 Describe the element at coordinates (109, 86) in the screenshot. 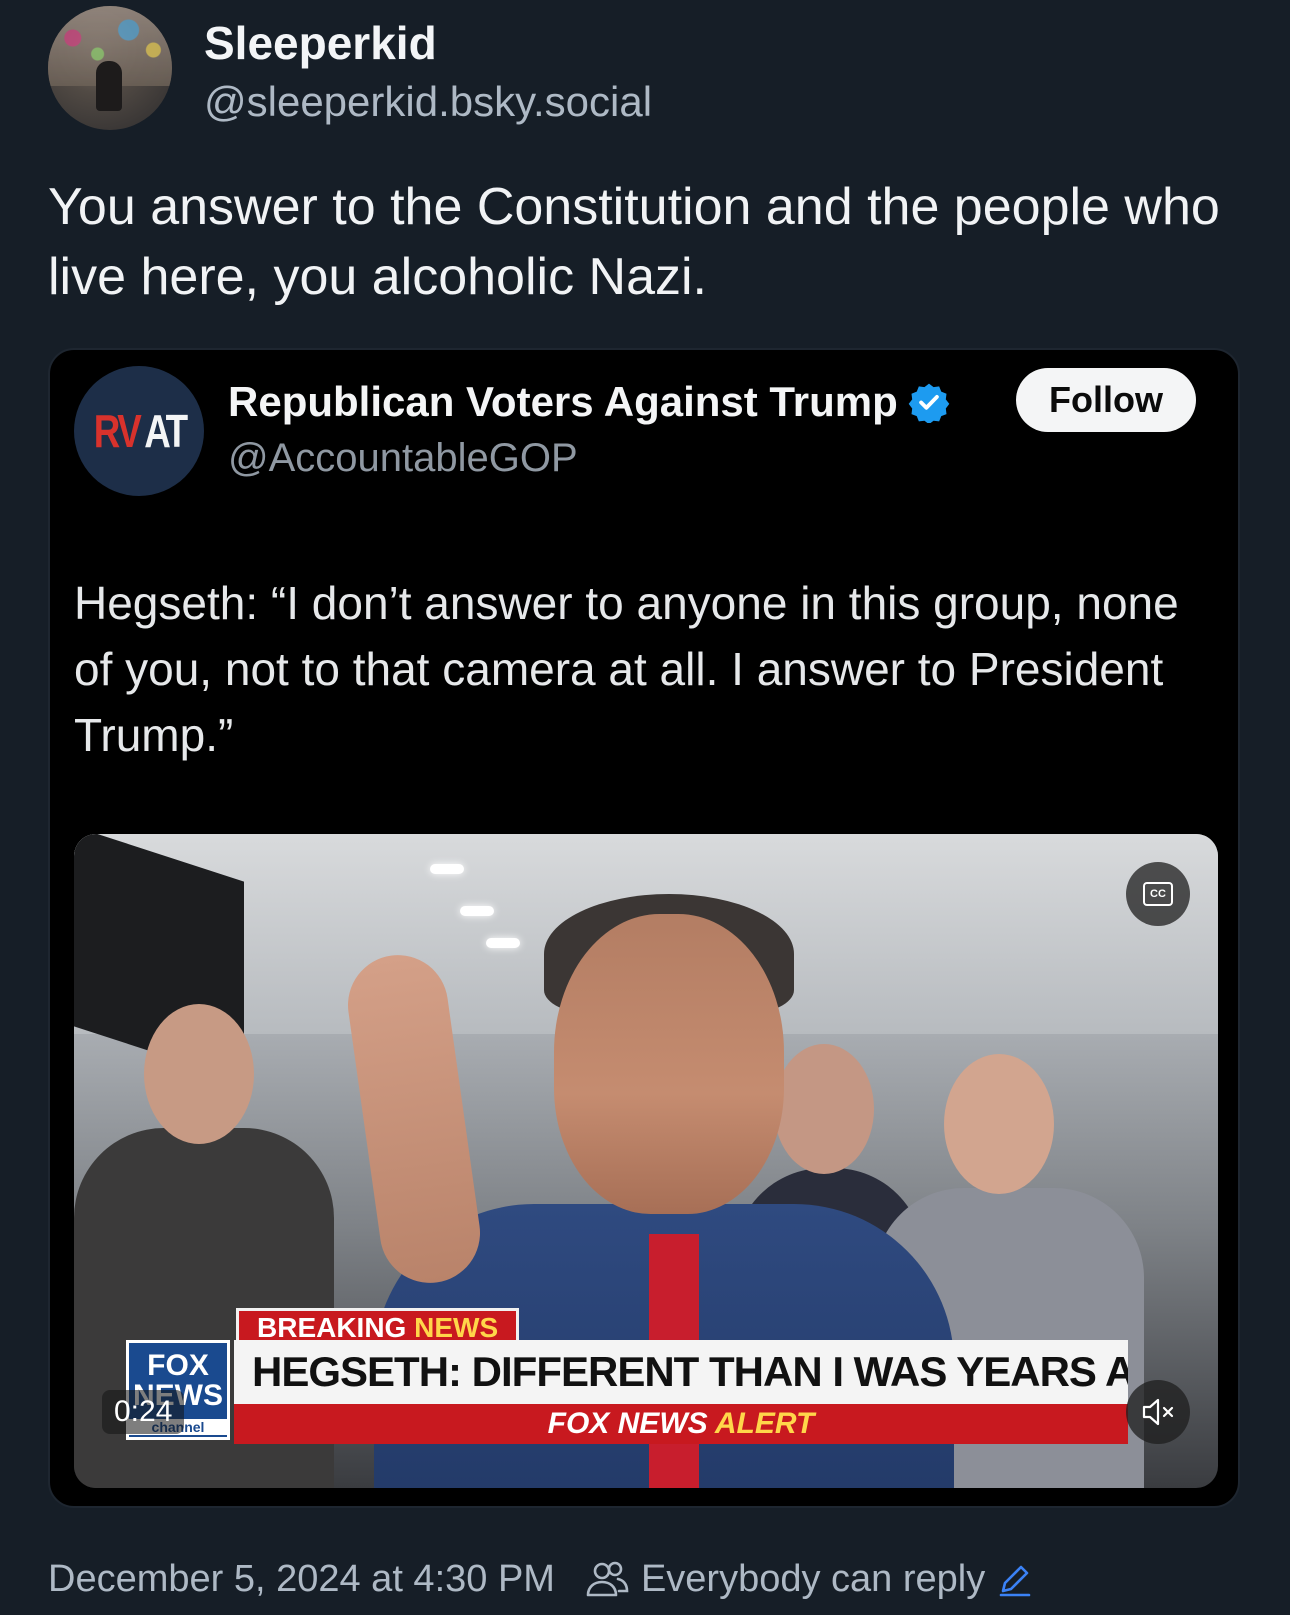

I see `avatar-person` at that location.